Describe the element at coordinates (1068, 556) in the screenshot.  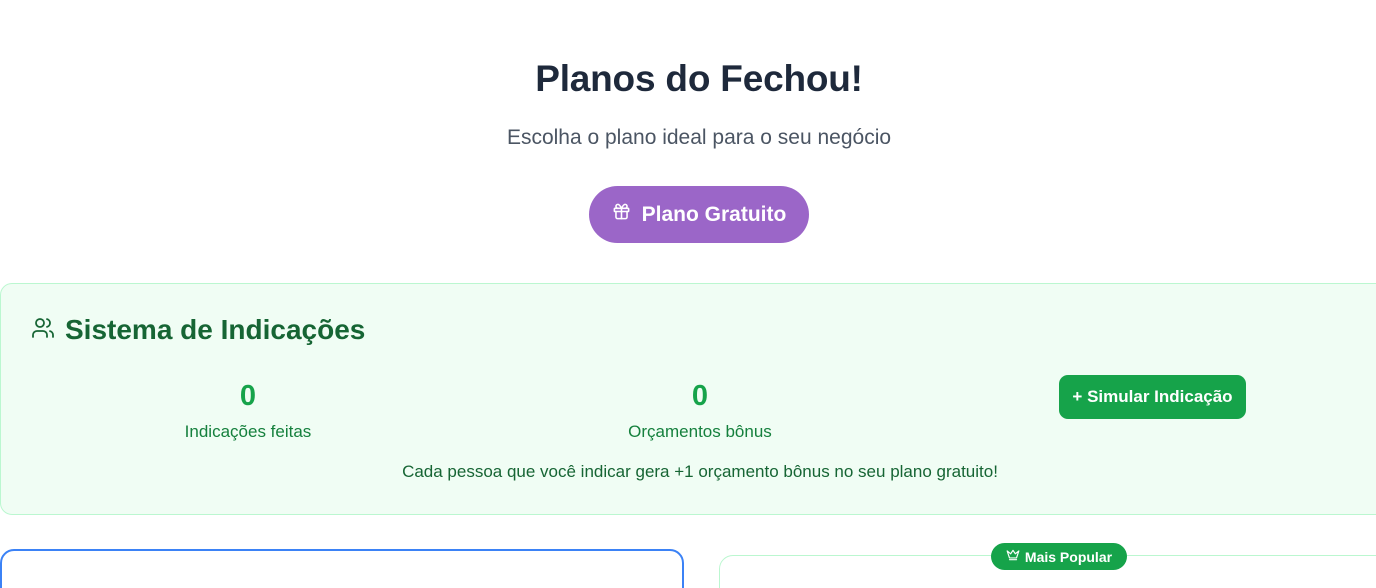
I see `most-popular-label: Mais Popular` at that location.